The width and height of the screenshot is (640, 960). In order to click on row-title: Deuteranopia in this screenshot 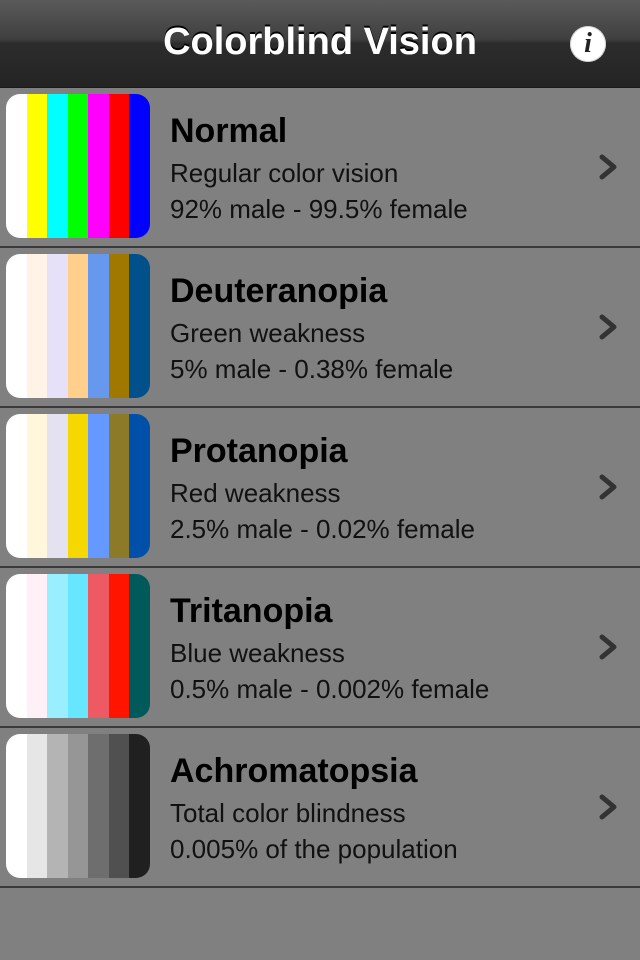, I will do `click(279, 291)`.